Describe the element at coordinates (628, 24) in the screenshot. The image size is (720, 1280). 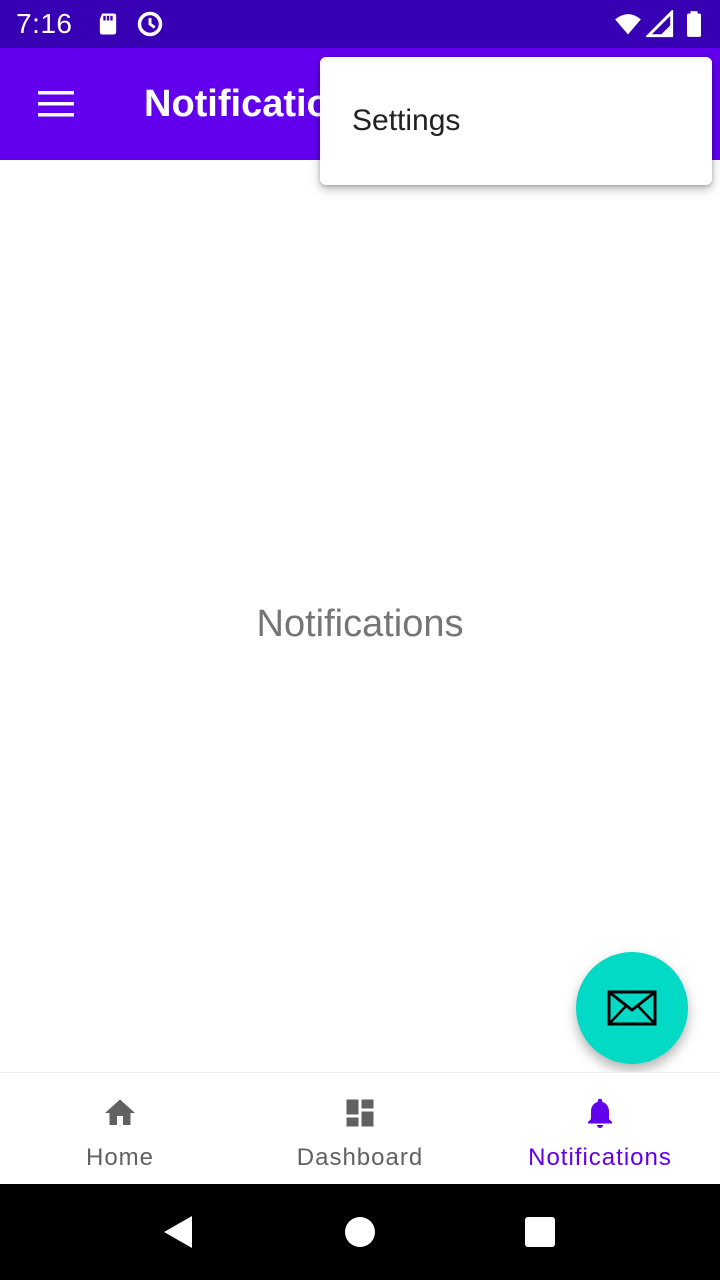
I see `wifi-icon` at that location.